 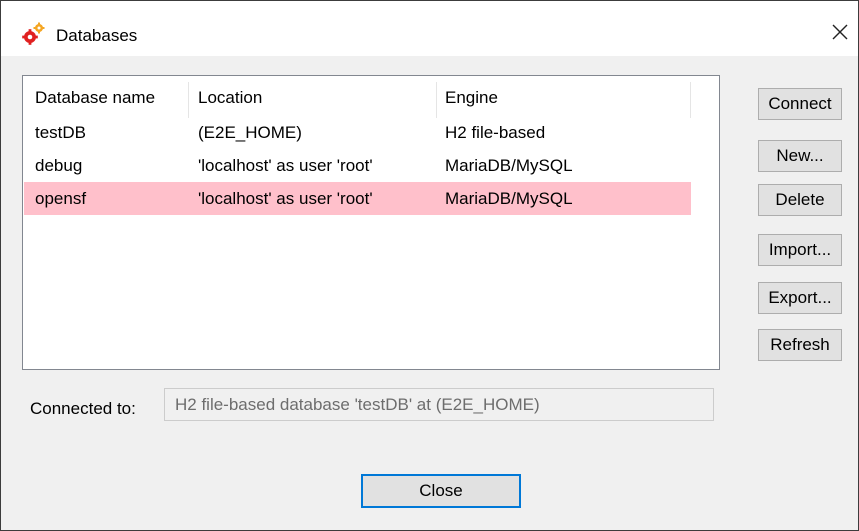 I want to click on refresh-button: Refresh, so click(x=800, y=345).